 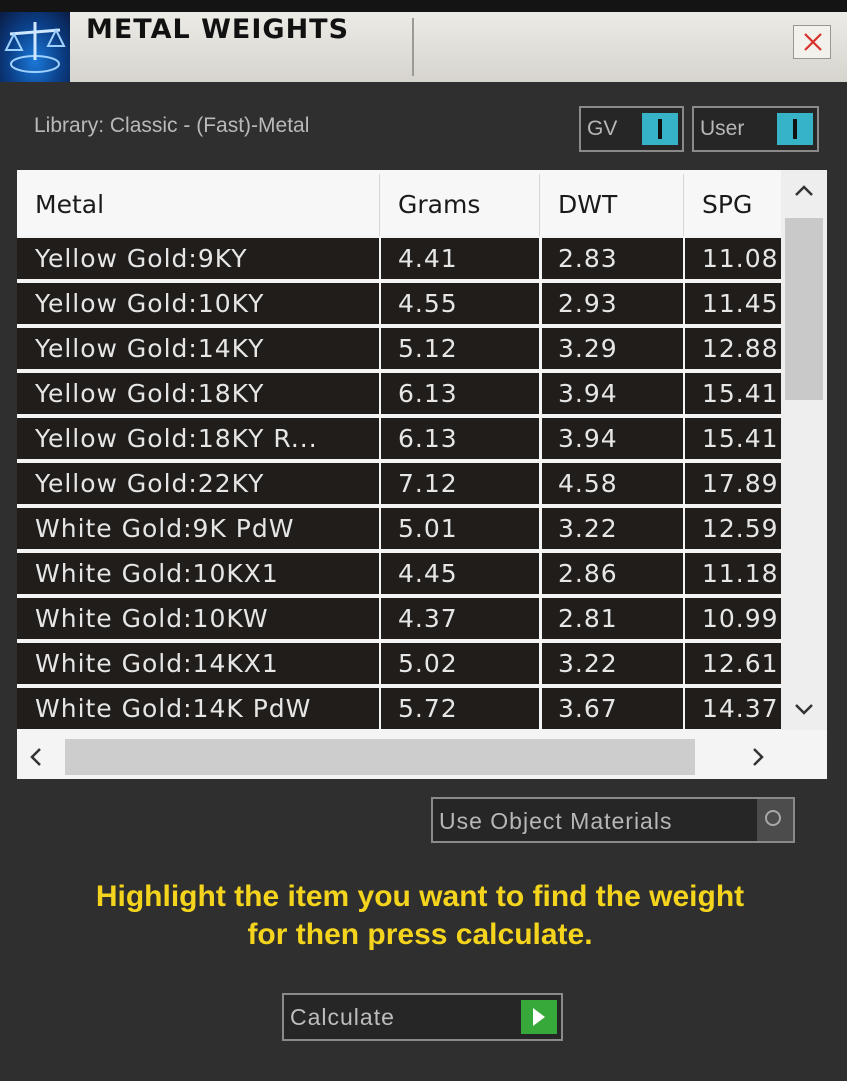 What do you see at coordinates (612, 483) in the screenshot?
I see `cell-dwt: 4.58` at bounding box center [612, 483].